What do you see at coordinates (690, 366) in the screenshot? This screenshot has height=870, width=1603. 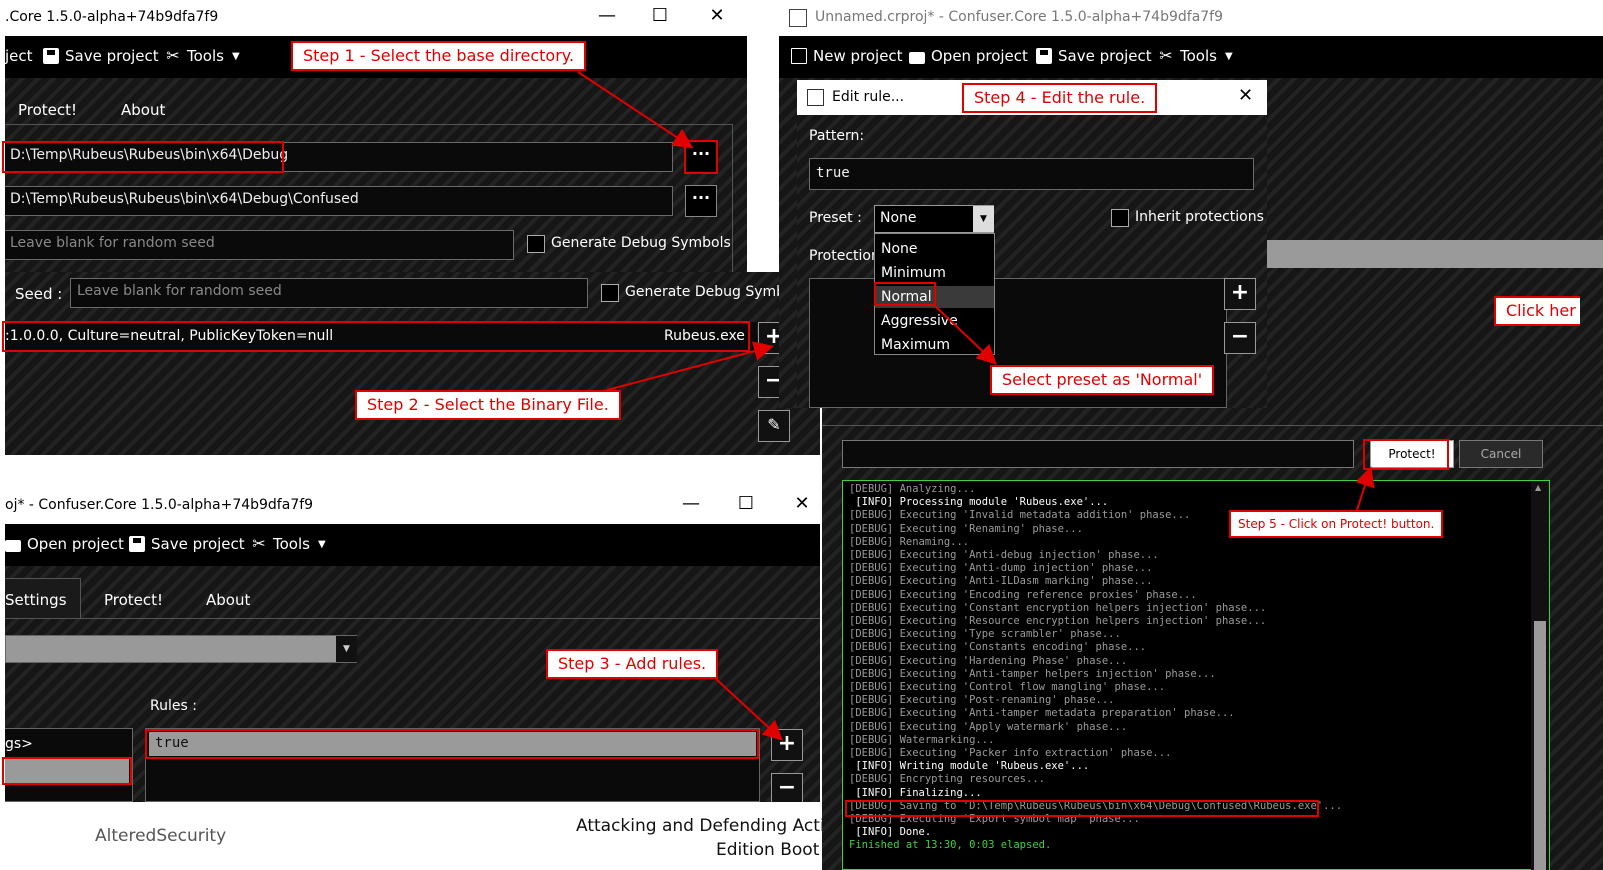 I see `arrow-step2` at bounding box center [690, 366].